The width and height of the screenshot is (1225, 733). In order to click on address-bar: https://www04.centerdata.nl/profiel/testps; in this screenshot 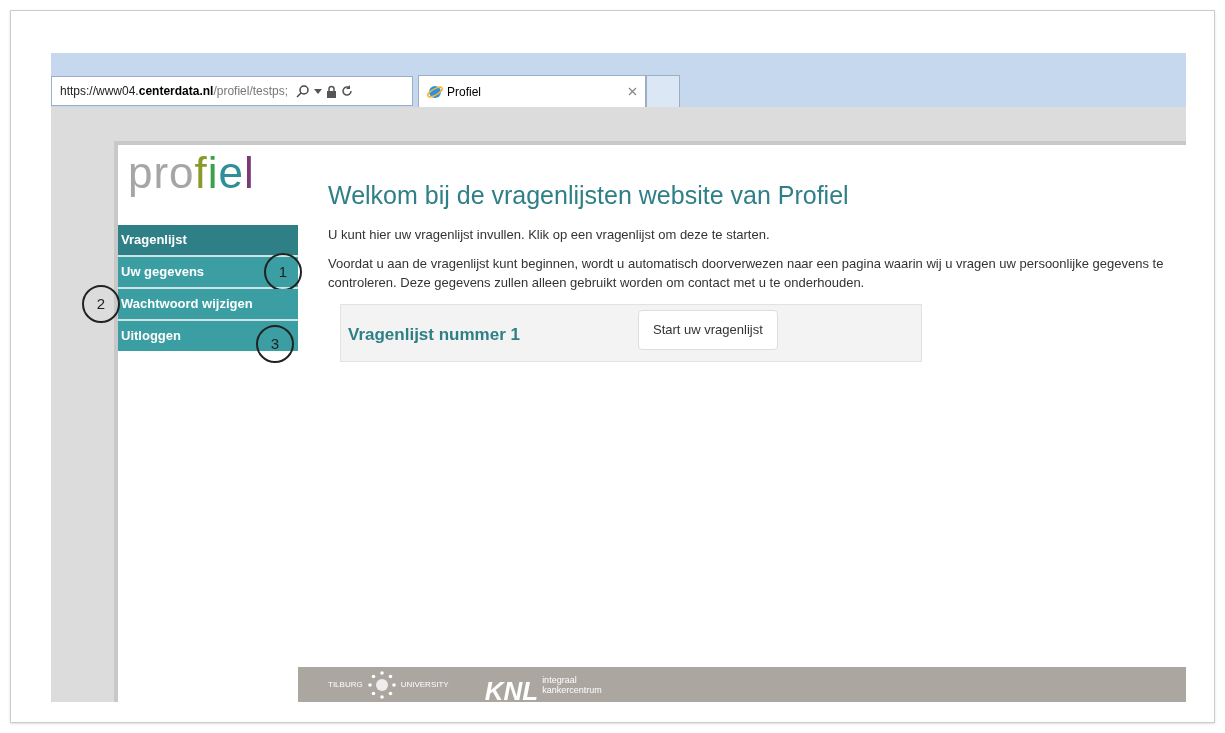, I will do `click(232, 91)`.